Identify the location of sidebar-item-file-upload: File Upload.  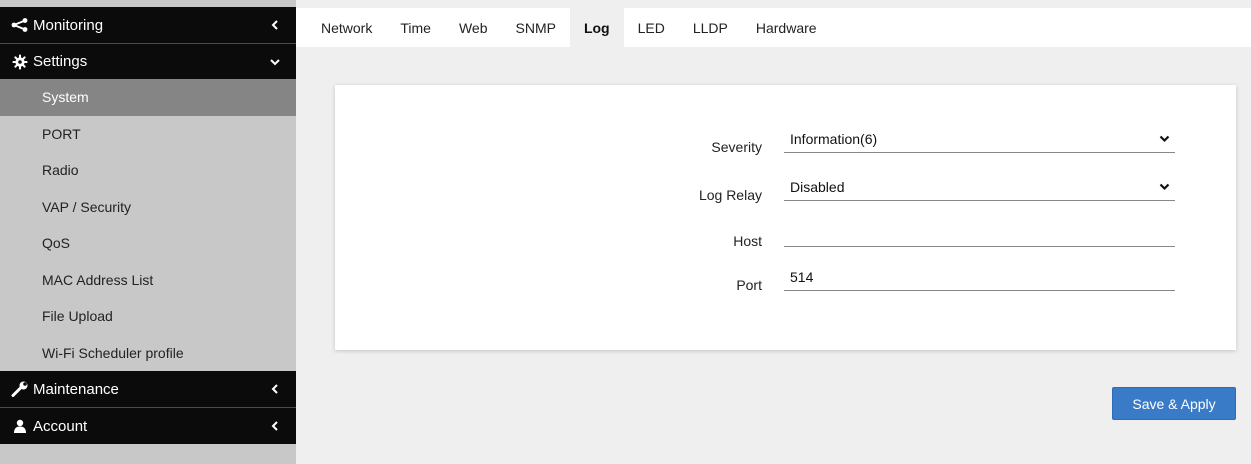
(148, 316).